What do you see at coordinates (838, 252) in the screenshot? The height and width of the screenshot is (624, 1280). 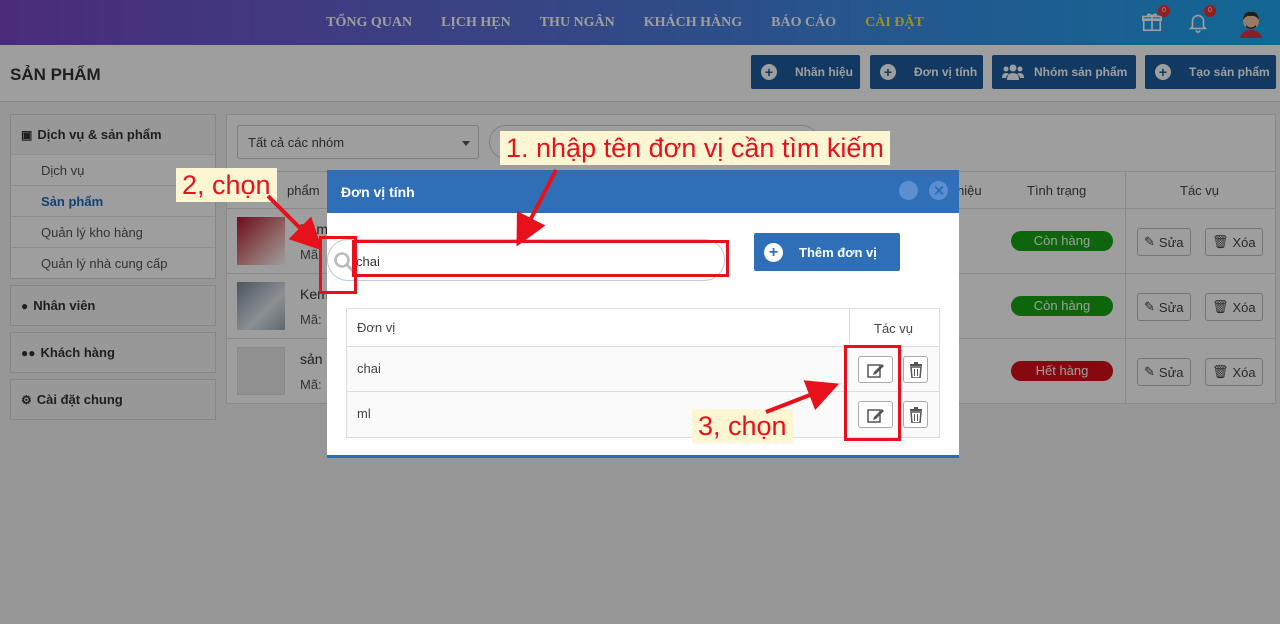 I see `add-unit-label: Thêm đơn vị` at bounding box center [838, 252].